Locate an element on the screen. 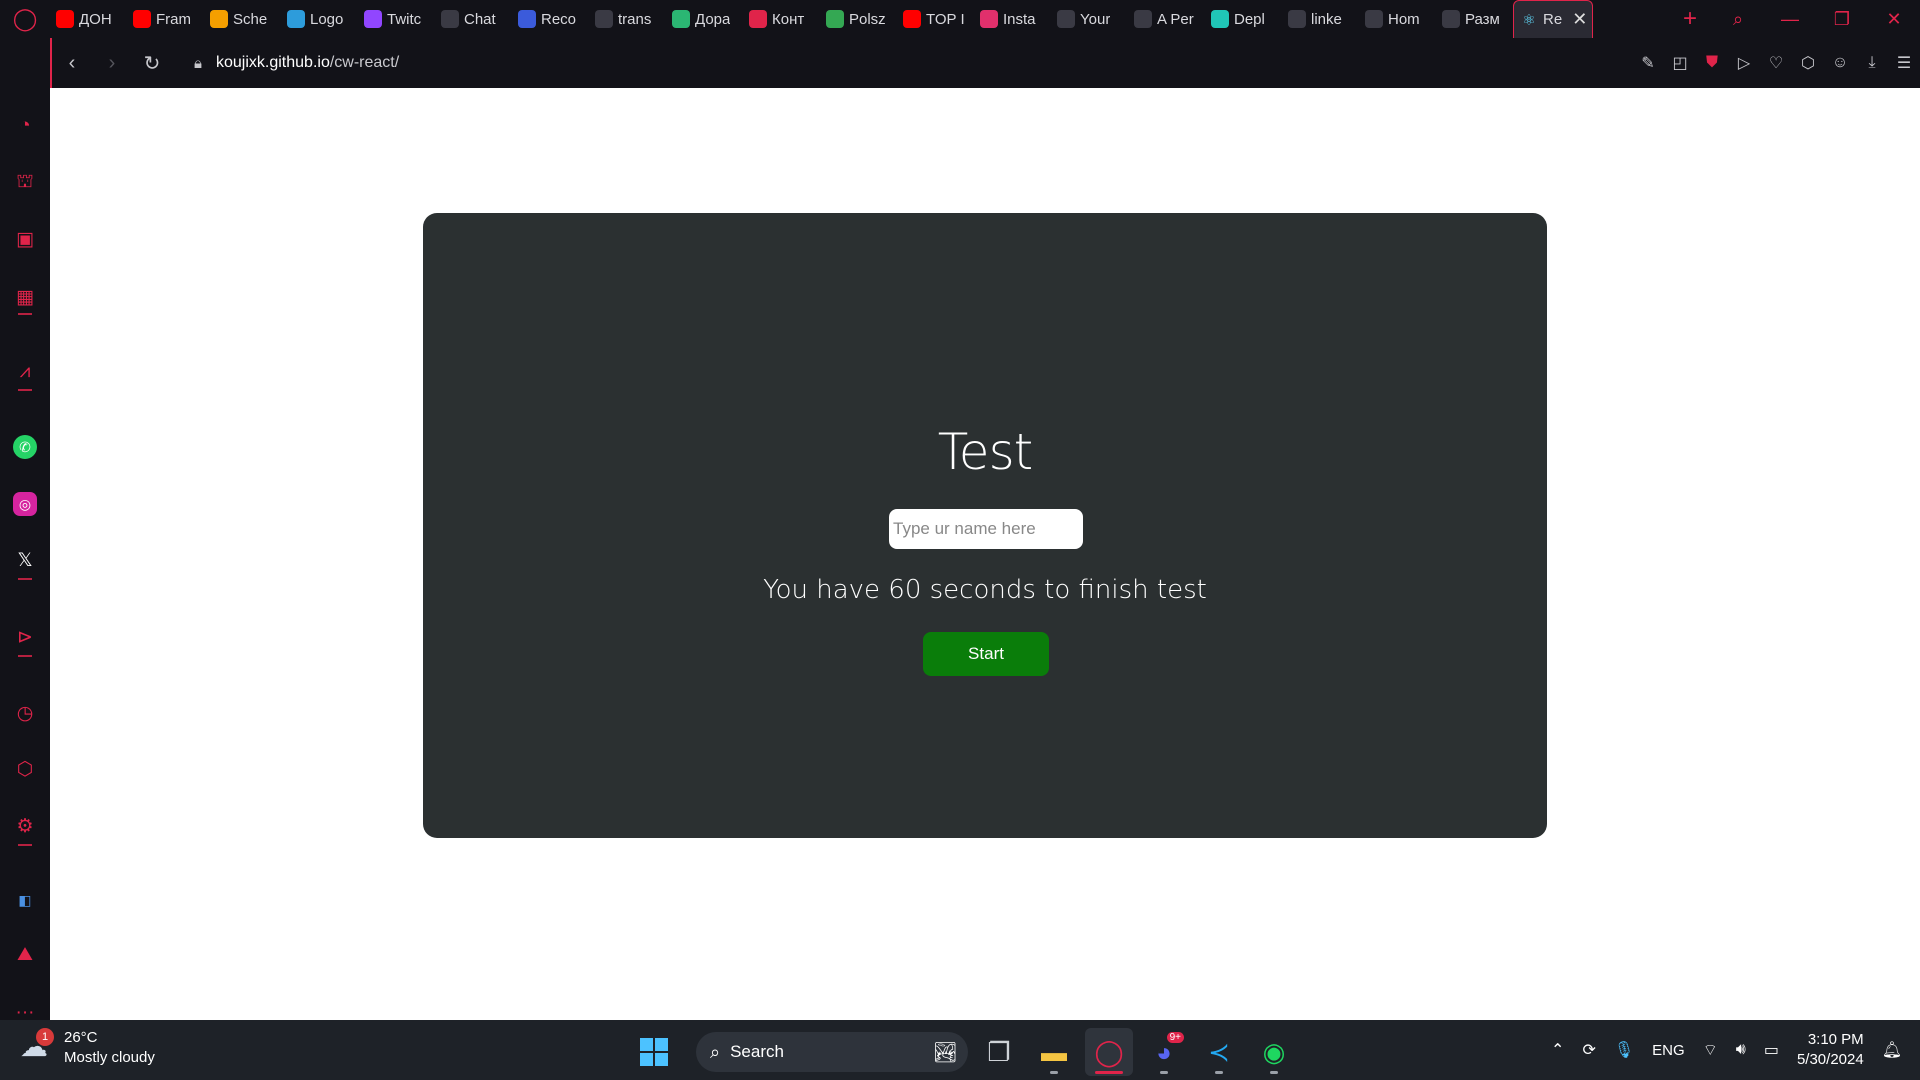 This screenshot has height=1080, width=1920. name-input is located at coordinates (986, 529).